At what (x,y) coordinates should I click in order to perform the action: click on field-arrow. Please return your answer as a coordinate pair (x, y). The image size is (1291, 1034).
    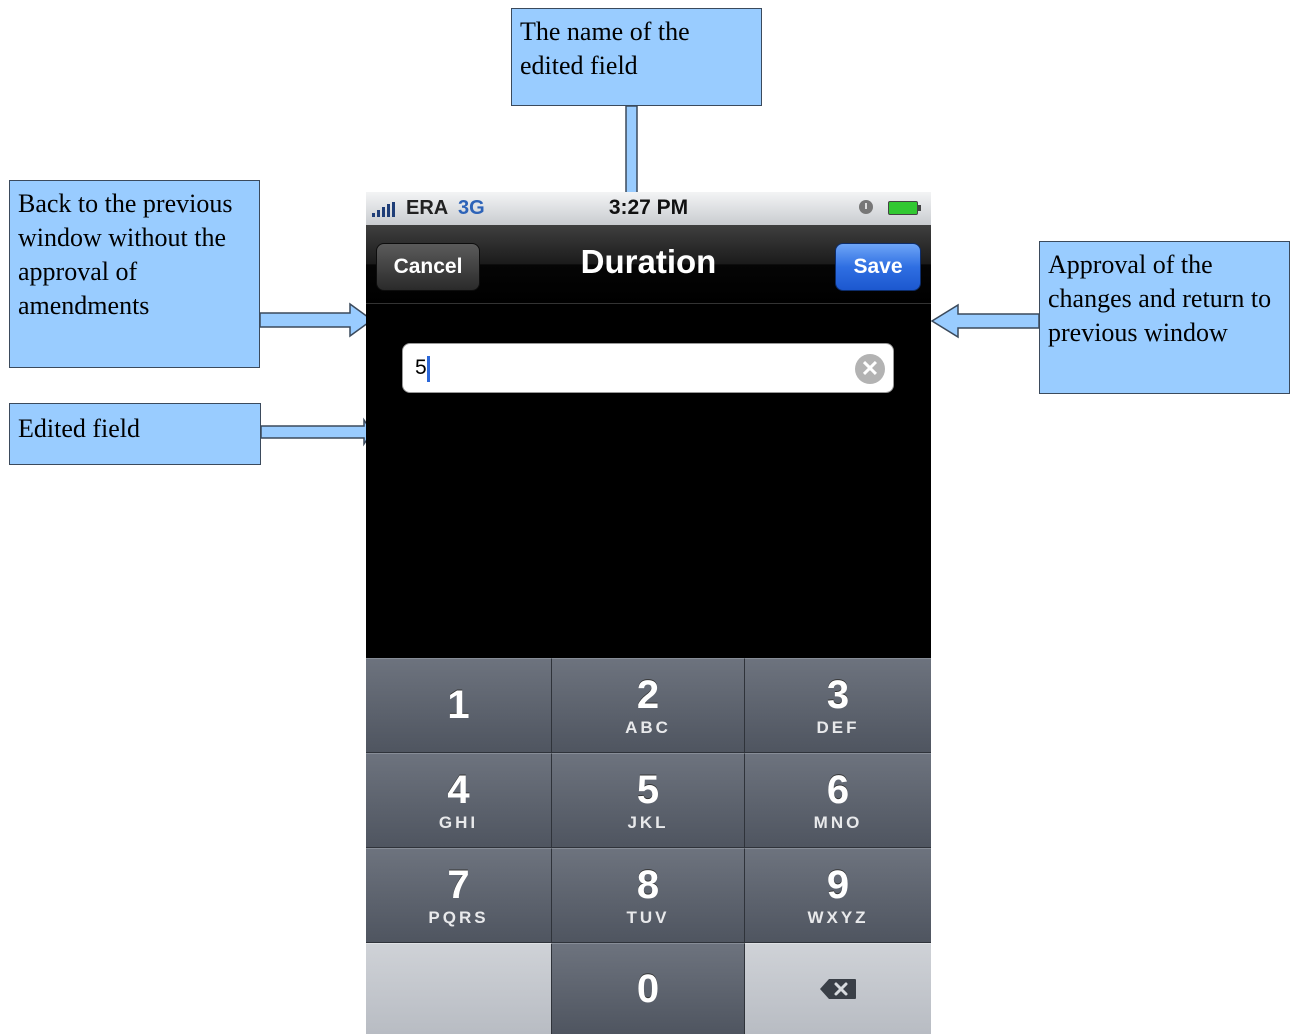
    Looking at the image, I should click on (316, 432).